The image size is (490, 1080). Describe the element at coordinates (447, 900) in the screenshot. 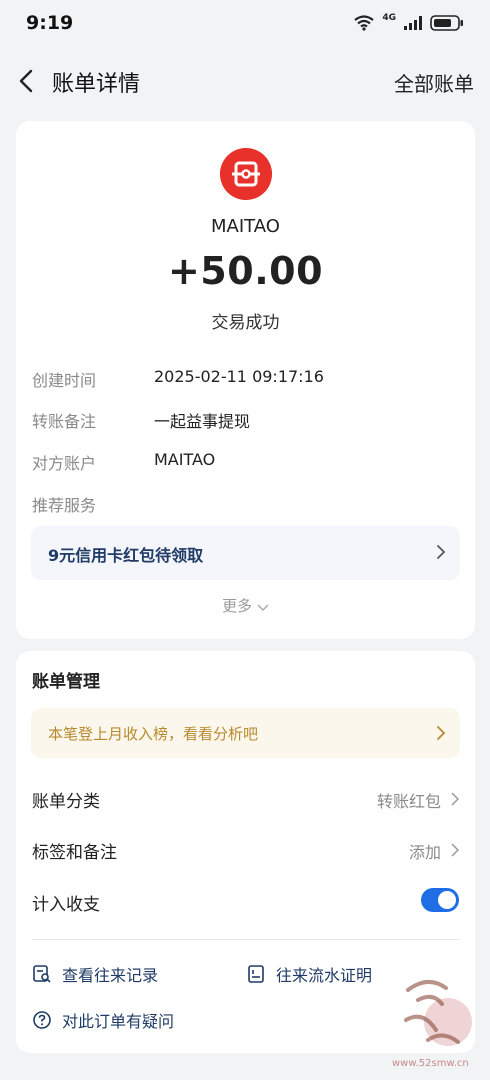

I see `toggle-knob` at that location.